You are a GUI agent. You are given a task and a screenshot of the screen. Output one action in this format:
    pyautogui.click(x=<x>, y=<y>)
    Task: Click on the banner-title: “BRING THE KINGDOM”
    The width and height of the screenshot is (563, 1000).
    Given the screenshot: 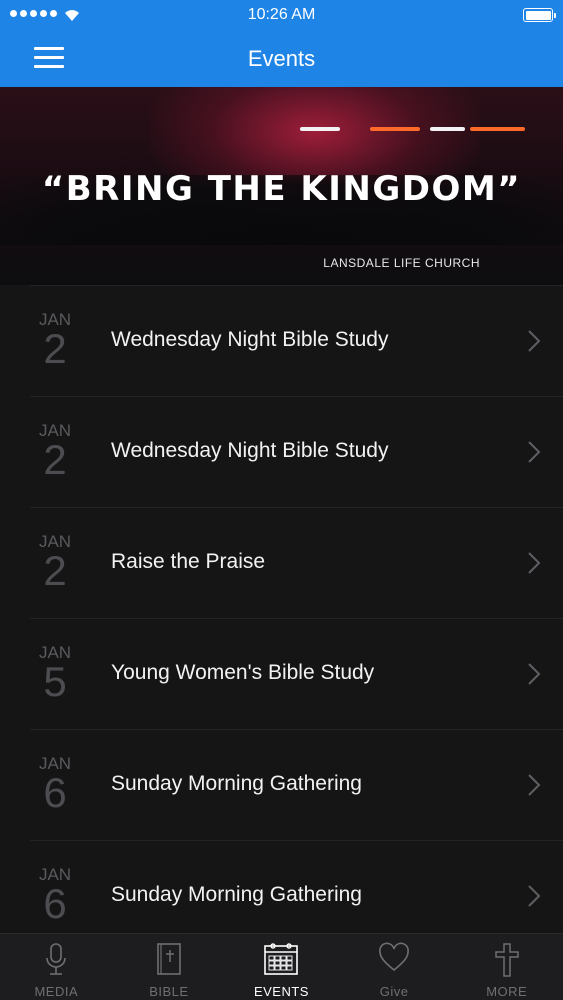 What is the action you would take?
    pyautogui.click(x=281, y=189)
    